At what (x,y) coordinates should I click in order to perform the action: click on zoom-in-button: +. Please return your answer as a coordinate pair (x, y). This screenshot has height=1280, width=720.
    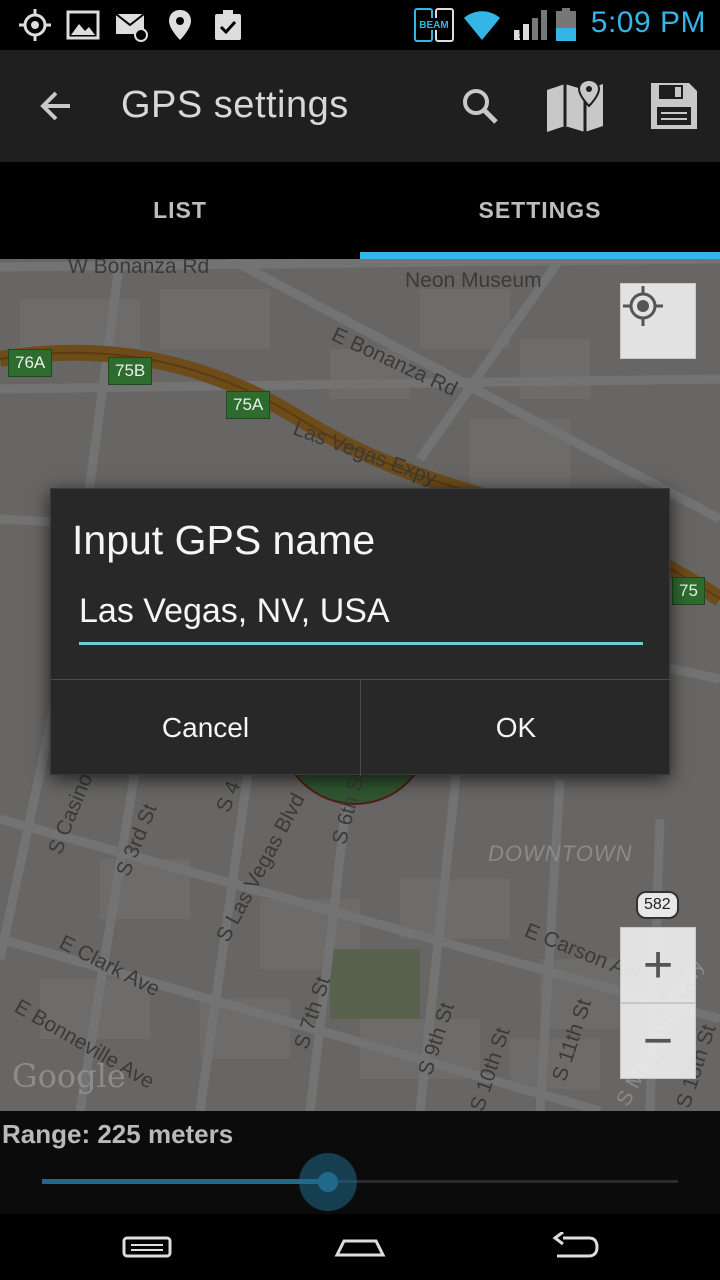
    Looking at the image, I should click on (658, 965).